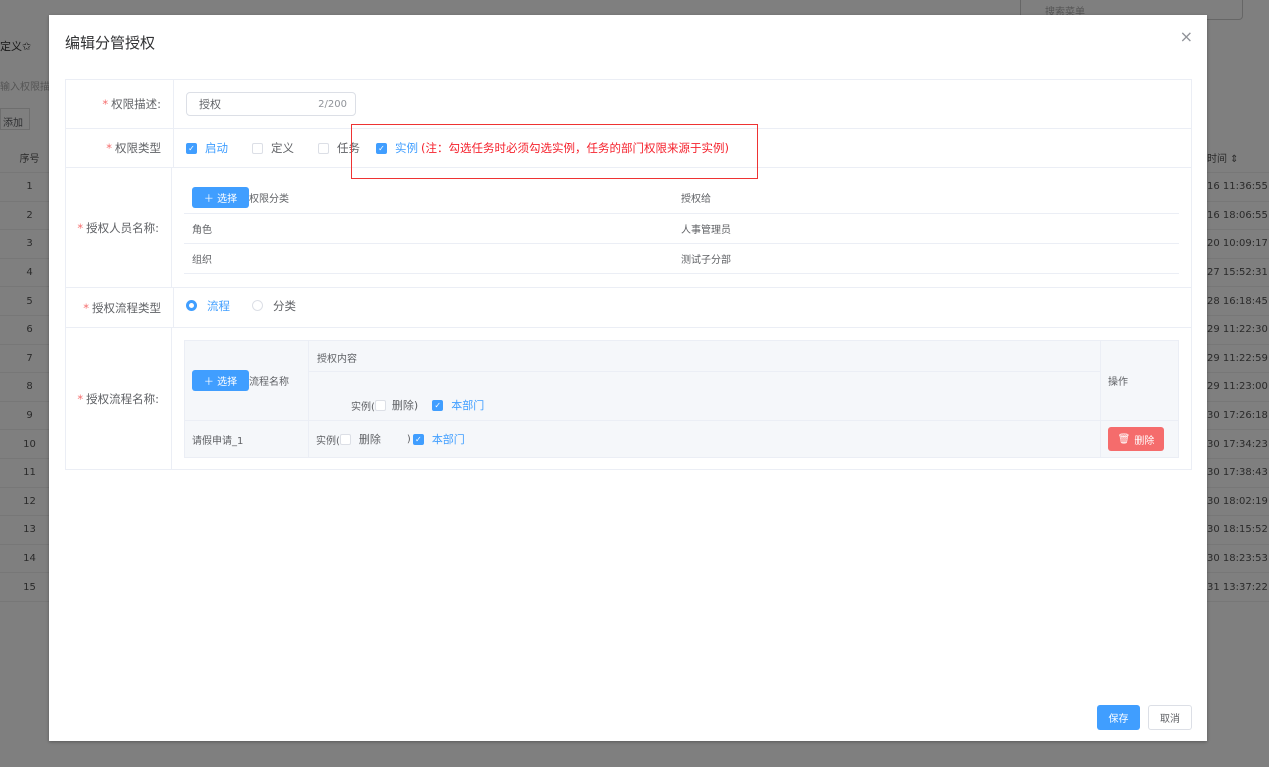  What do you see at coordinates (1124, 439) in the screenshot?
I see `trash-icon: 🗑` at bounding box center [1124, 439].